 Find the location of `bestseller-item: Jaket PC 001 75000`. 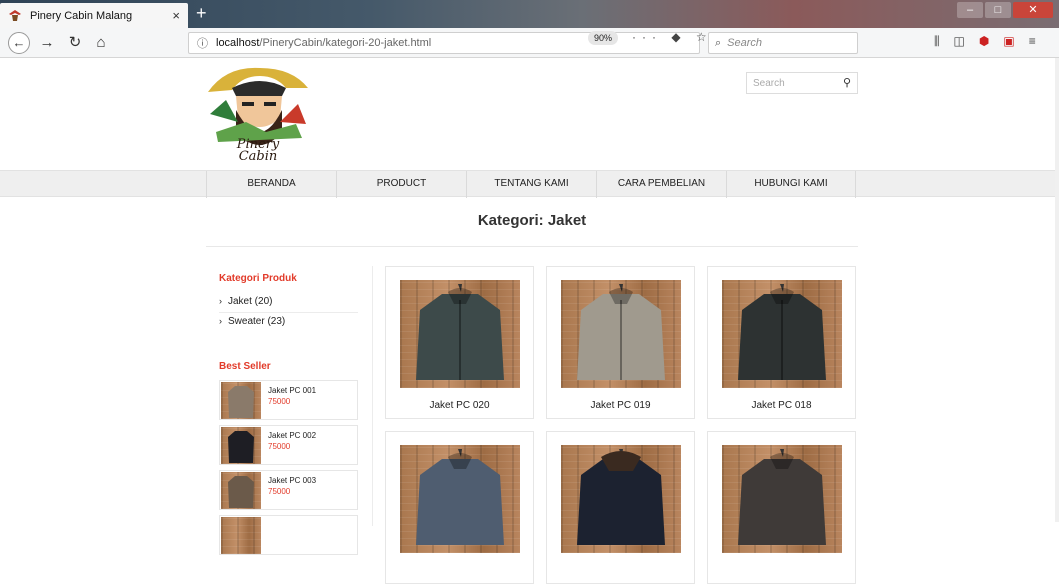

bestseller-item: Jaket PC 001 75000 is located at coordinates (288, 400).